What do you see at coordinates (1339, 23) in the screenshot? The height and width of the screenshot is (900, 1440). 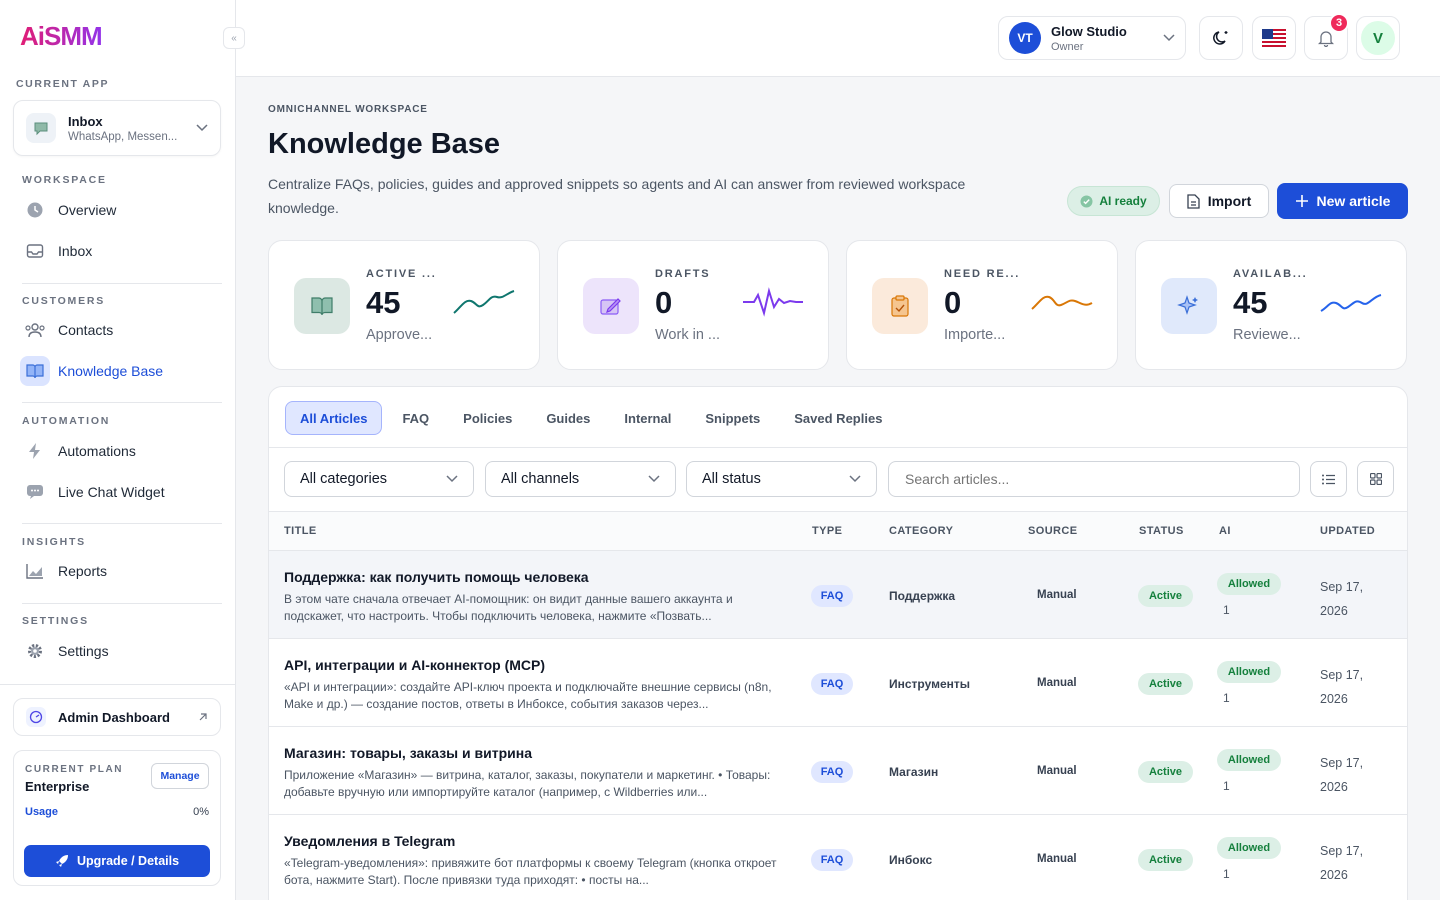 I see `notifications-badge: 3` at bounding box center [1339, 23].